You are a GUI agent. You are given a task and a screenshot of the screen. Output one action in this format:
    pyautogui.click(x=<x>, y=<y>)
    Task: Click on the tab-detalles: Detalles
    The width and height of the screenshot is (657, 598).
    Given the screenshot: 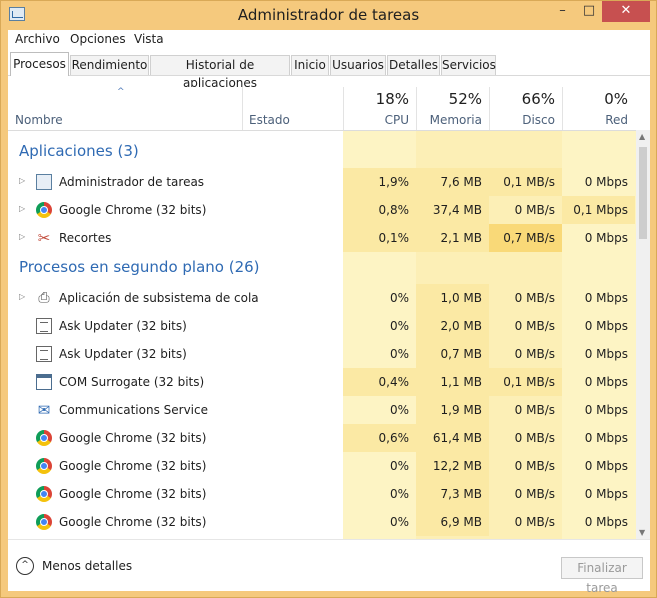 What is the action you would take?
    pyautogui.click(x=413, y=65)
    